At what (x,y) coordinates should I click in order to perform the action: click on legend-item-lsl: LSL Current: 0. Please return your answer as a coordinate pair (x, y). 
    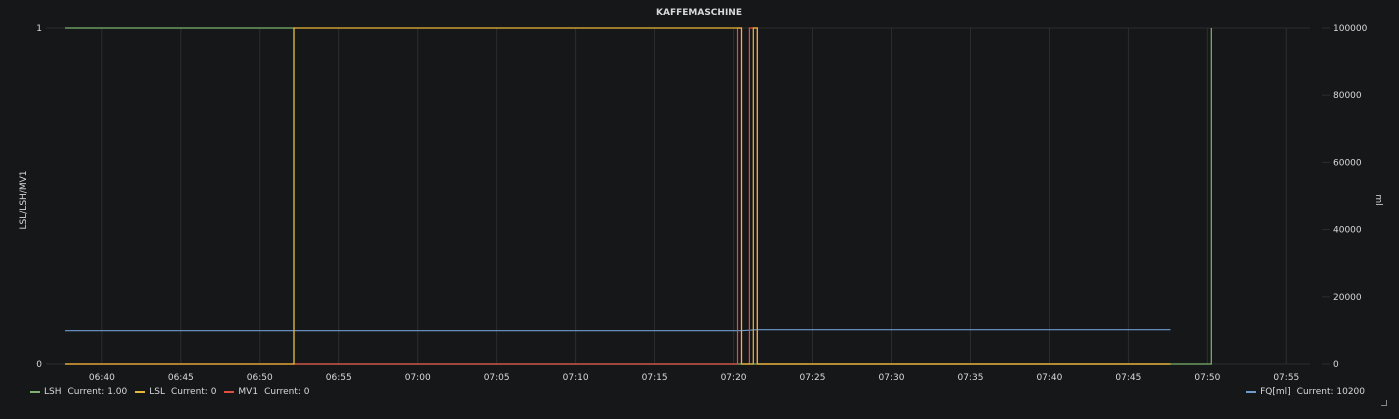
    Looking at the image, I should click on (175, 392).